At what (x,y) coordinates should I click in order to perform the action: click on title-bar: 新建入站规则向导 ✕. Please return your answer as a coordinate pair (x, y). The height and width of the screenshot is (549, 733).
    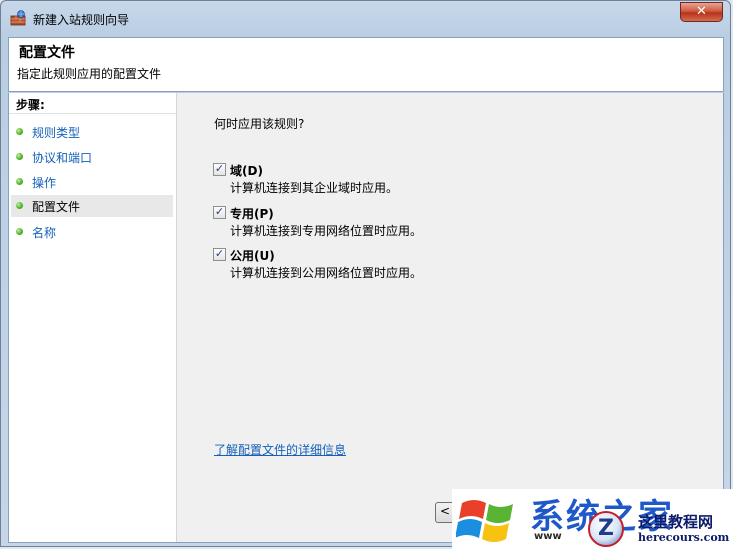
    Looking at the image, I should click on (365, 18).